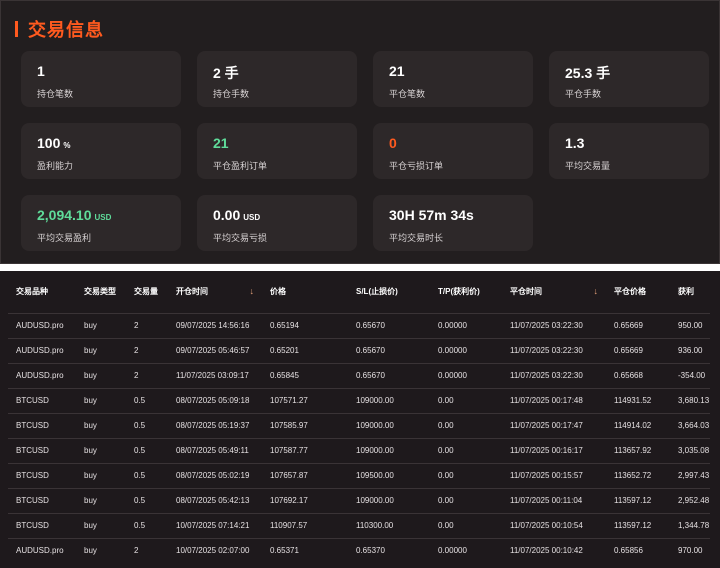 The width and height of the screenshot is (720, 568). I want to click on stat-label: 持仓手数, so click(231, 94).